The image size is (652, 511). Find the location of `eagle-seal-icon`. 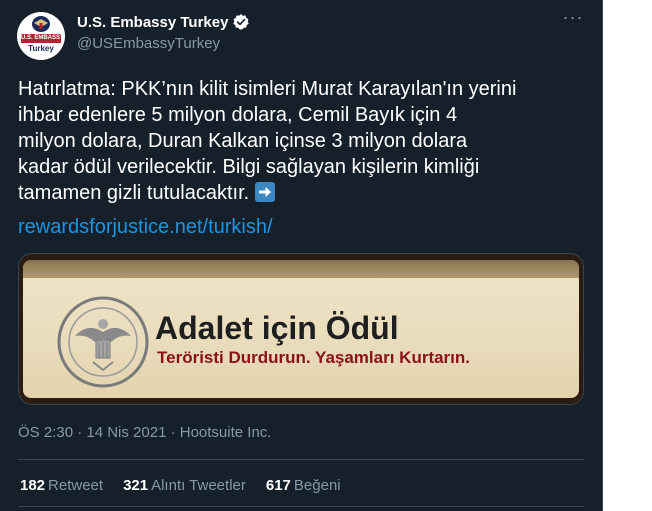

eagle-seal-icon is located at coordinates (41, 24).